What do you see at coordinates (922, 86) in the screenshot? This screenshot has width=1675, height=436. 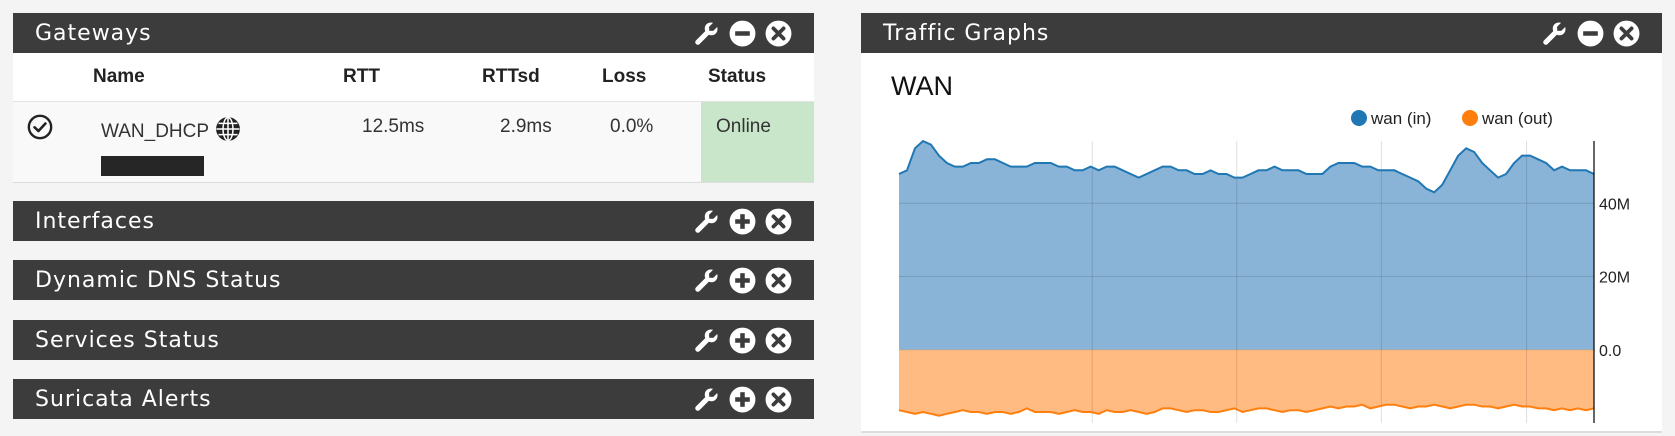 I see `chart-title: WAN` at bounding box center [922, 86].